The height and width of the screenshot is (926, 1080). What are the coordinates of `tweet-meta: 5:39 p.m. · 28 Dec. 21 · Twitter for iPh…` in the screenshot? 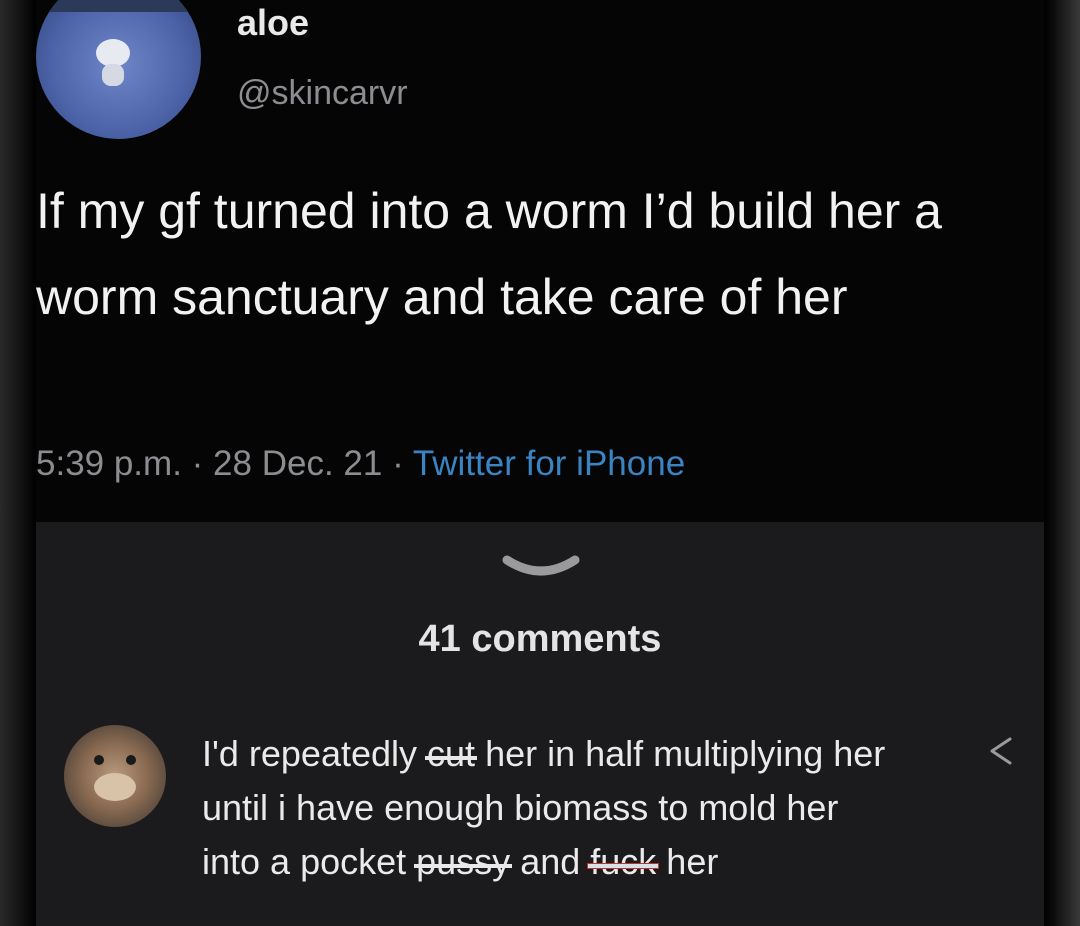 It's located at (360, 464).